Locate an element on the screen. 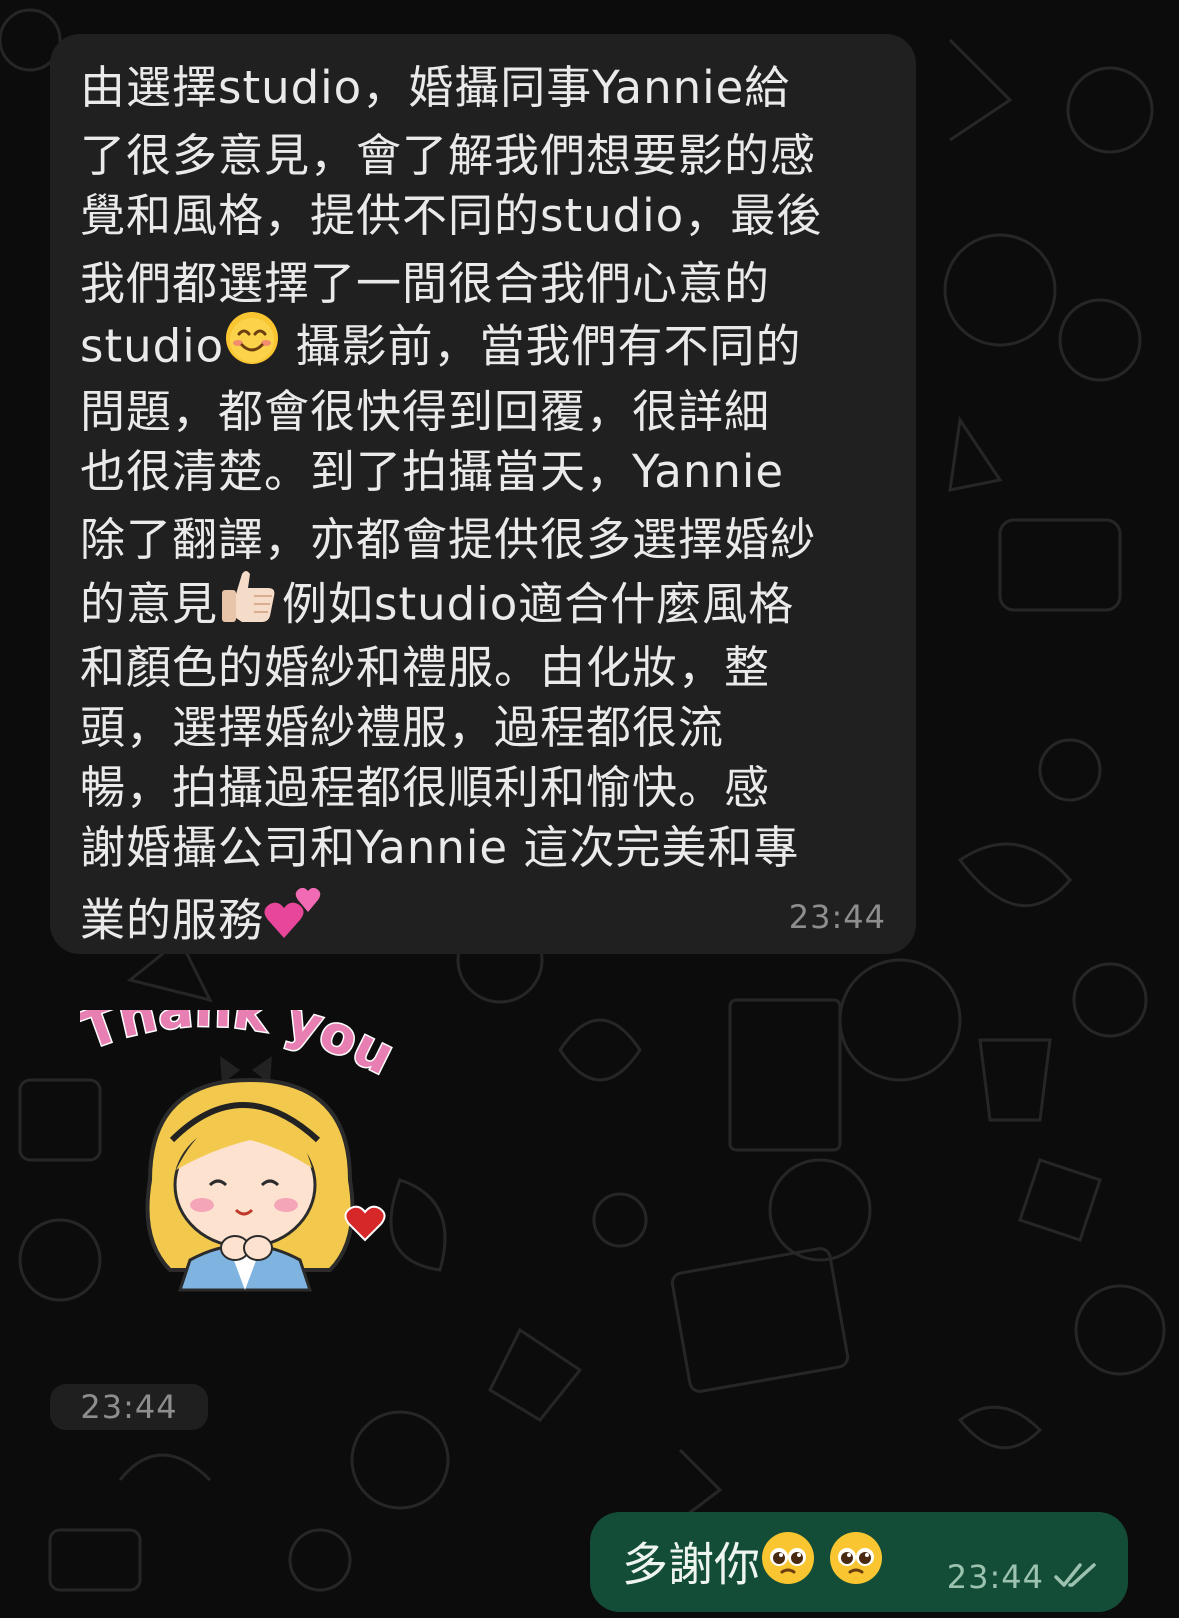 This screenshot has width=1179, height=1618. message-line: 的意見 例如studio適合什麼風格 is located at coordinates (484, 600).